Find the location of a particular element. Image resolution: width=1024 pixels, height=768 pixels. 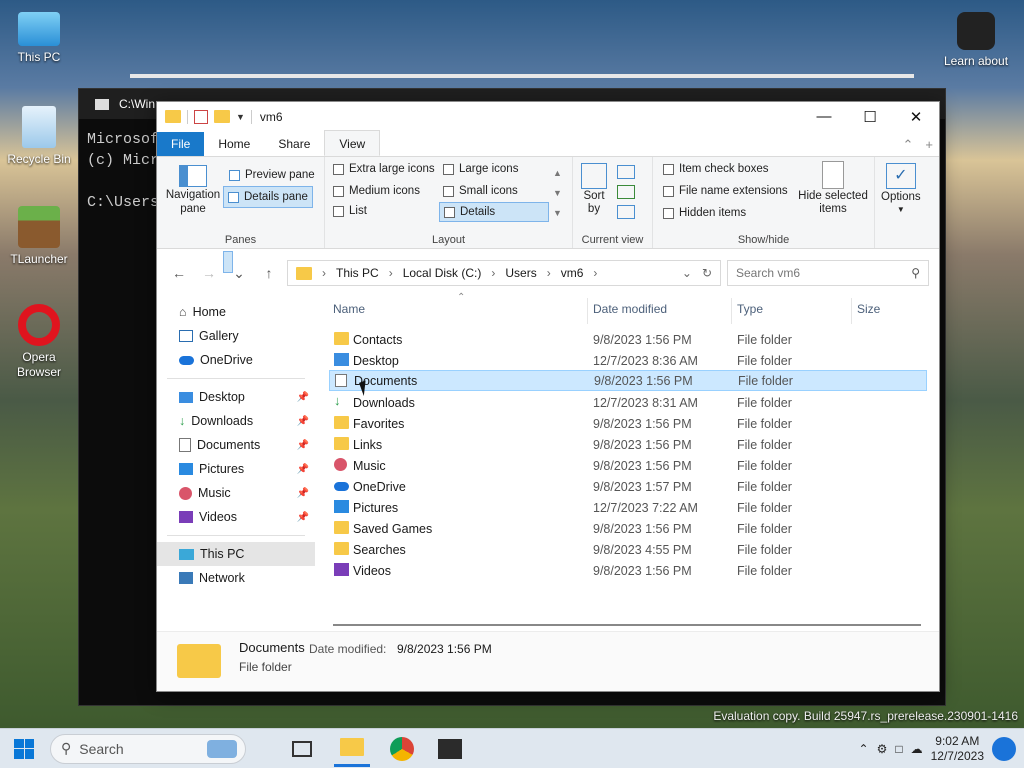

nav-item-onedrive: OneDrive is located at coordinates (236, 360).